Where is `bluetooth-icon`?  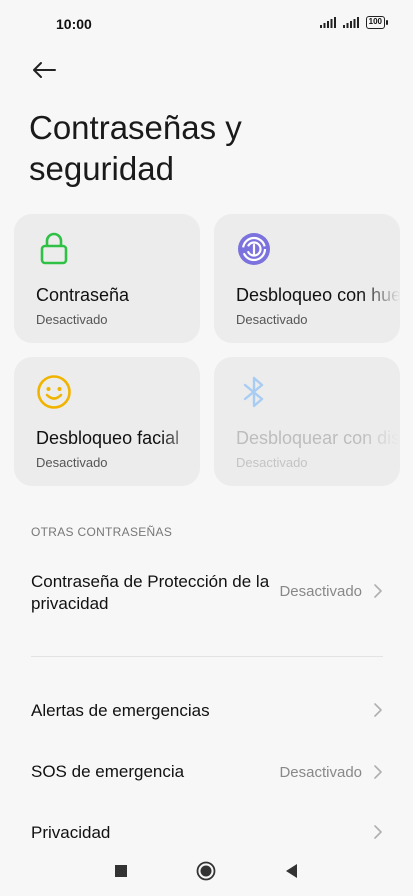 bluetooth-icon is located at coordinates (253, 392).